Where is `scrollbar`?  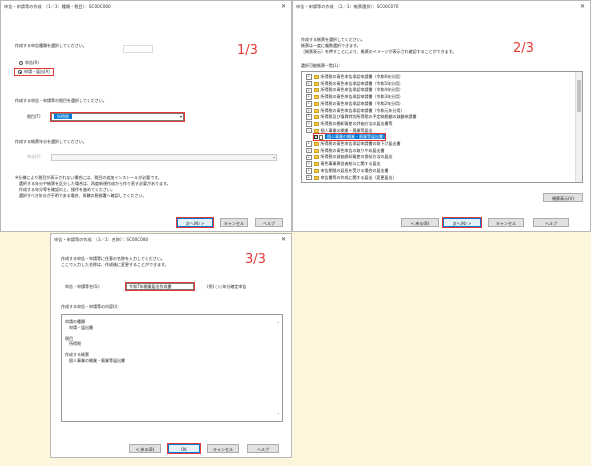 scrollbar is located at coordinates (578, 127).